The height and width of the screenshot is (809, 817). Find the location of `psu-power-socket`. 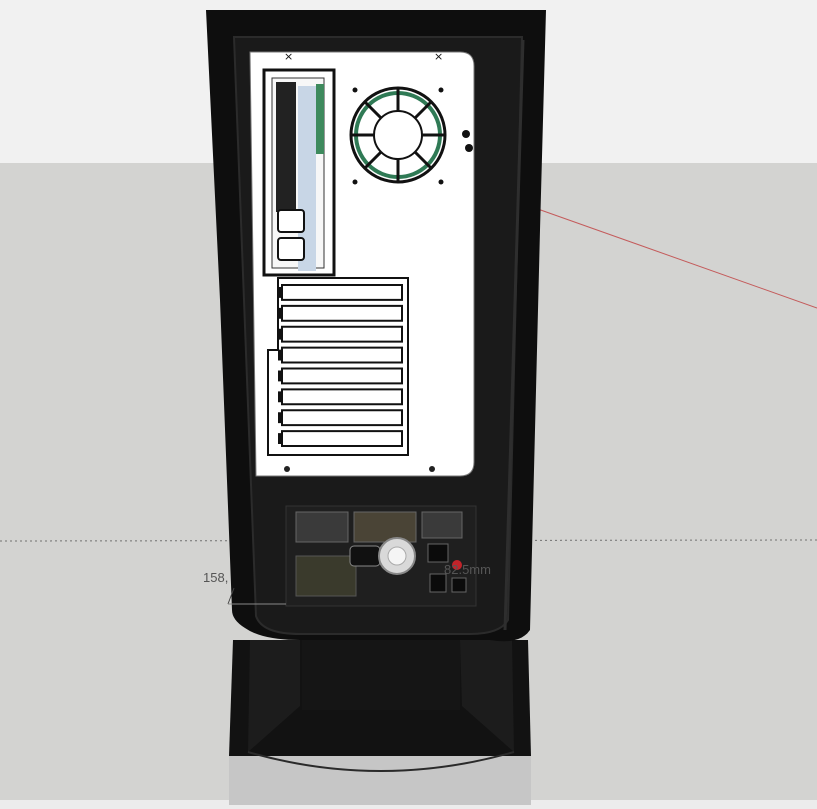

psu-power-socket is located at coordinates (438, 553).